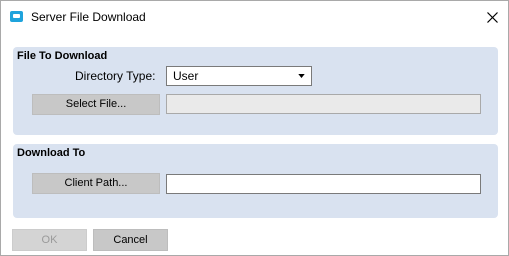 The width and height of the screenshot is (509, 256). I want to click on directory-type-value: User, so click(186, 76).